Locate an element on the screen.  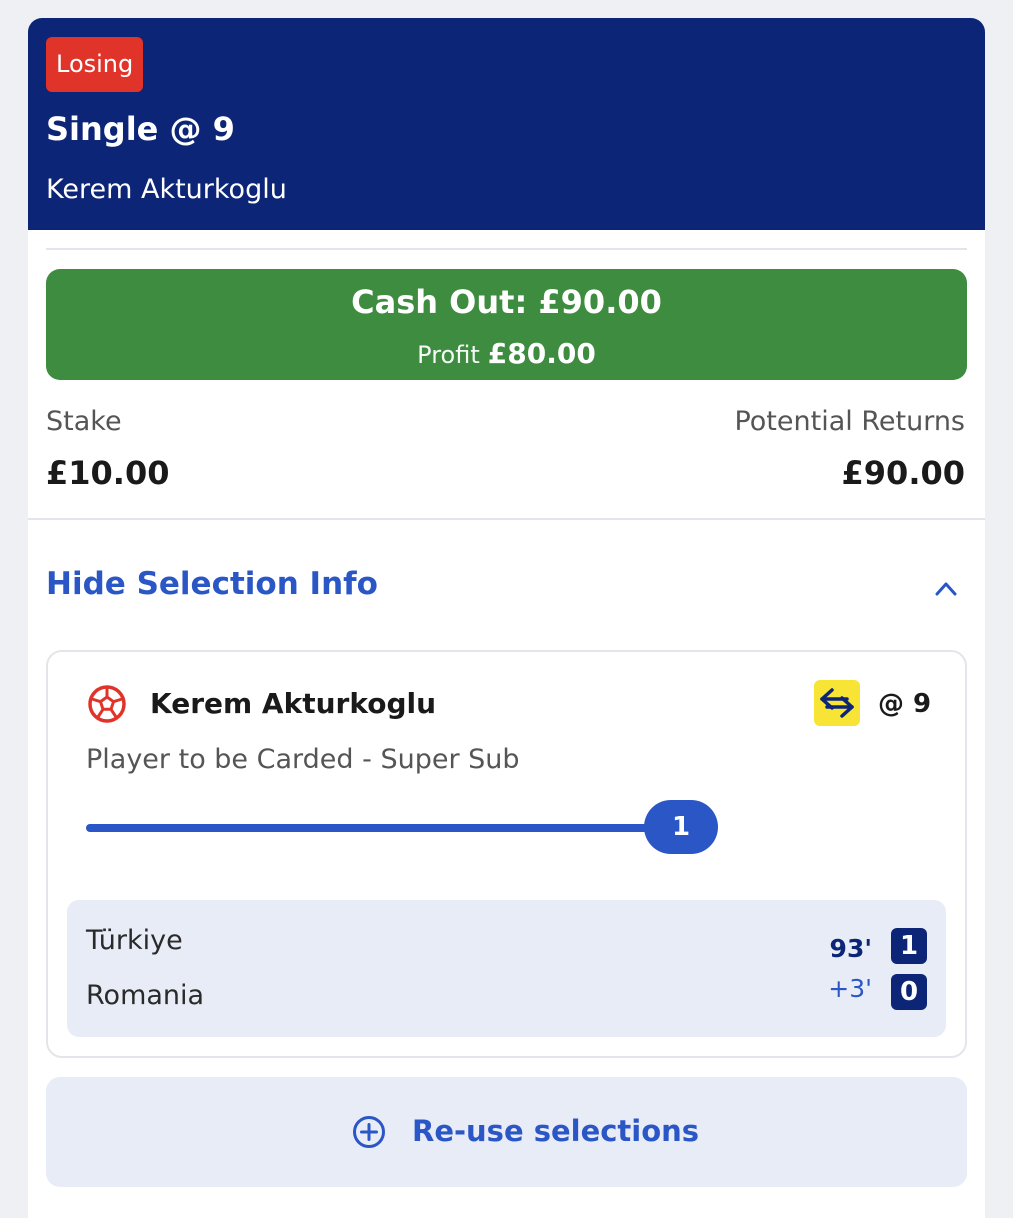
chevron-up-icon is located at coordinates (946, 589).